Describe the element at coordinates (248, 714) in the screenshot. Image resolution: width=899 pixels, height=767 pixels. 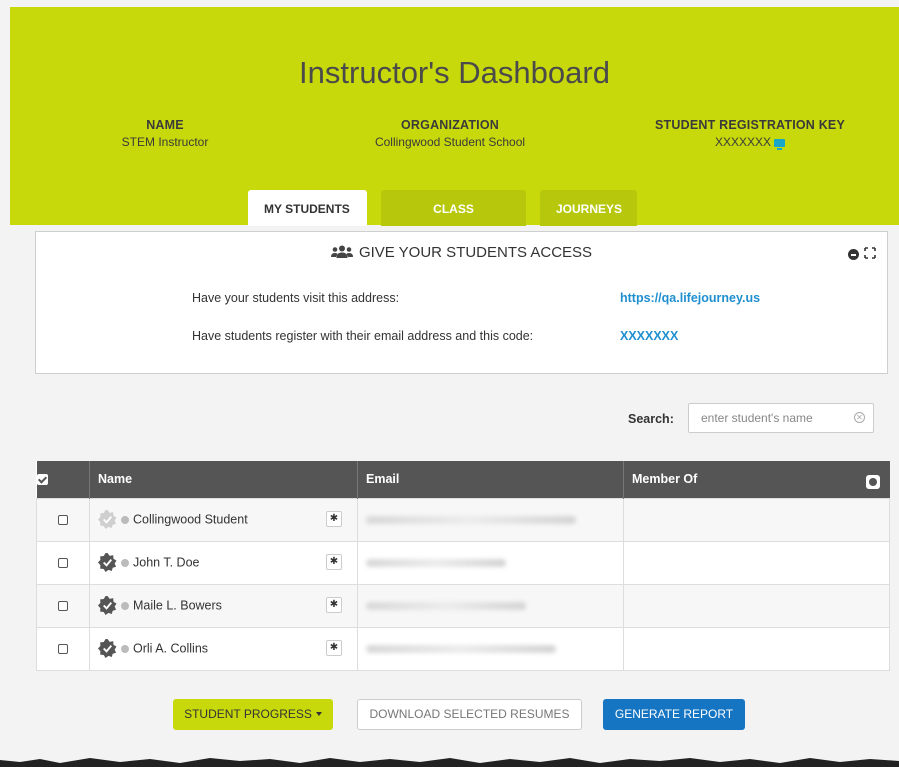
I see `student-progress-label: STUDENT PROGRESS` at that location.